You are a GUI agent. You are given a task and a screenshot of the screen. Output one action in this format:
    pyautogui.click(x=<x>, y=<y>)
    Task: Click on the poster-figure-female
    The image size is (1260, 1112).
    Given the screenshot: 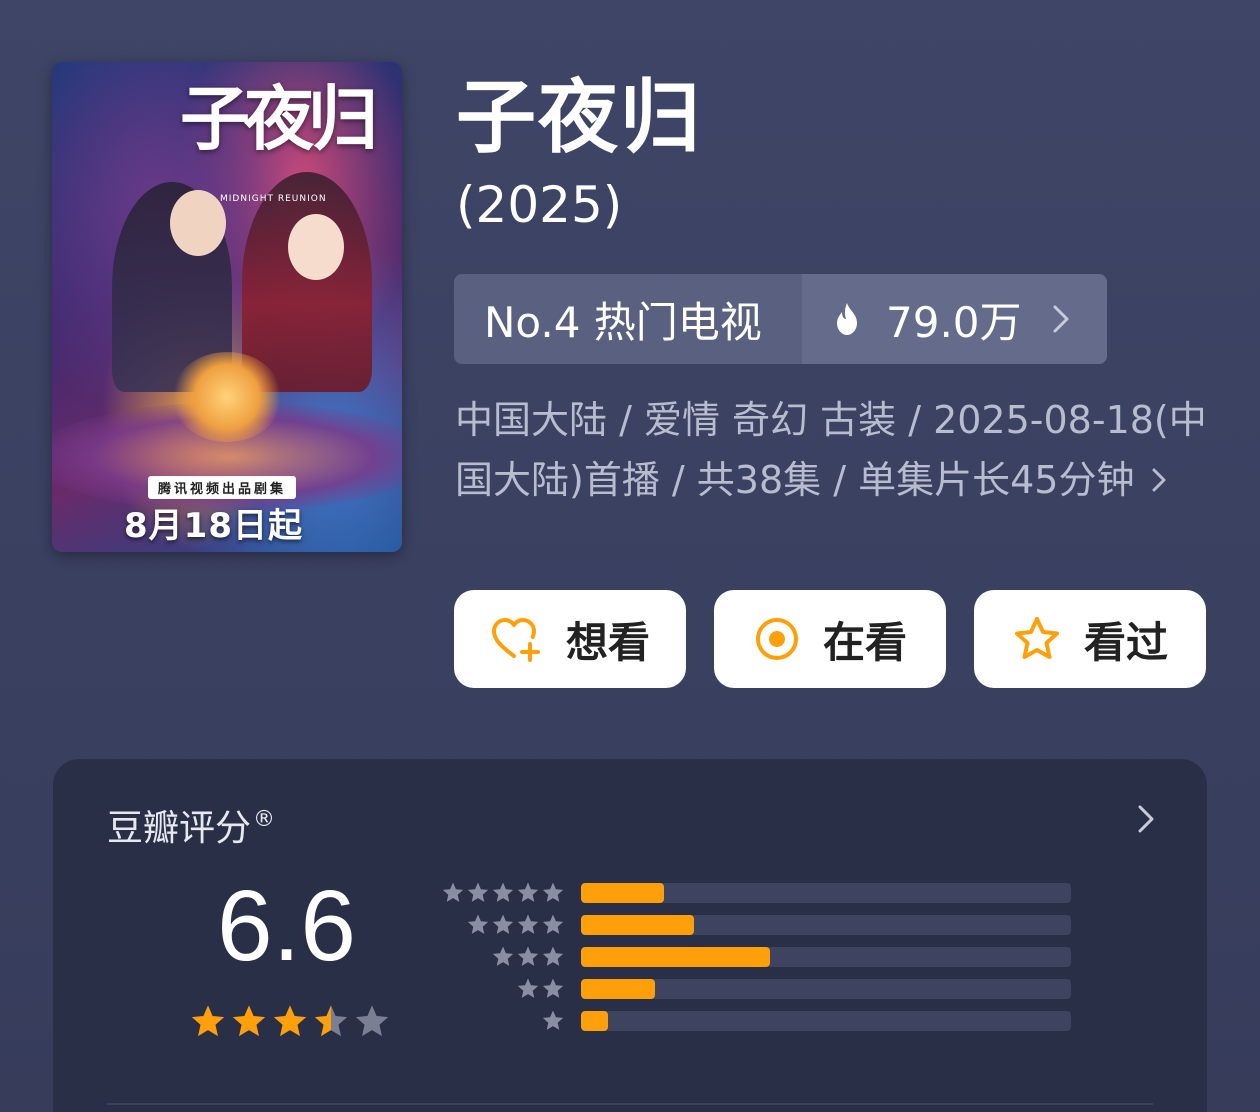 What is the action you would take?
    pyautogui.click(x=307, y=282)
    